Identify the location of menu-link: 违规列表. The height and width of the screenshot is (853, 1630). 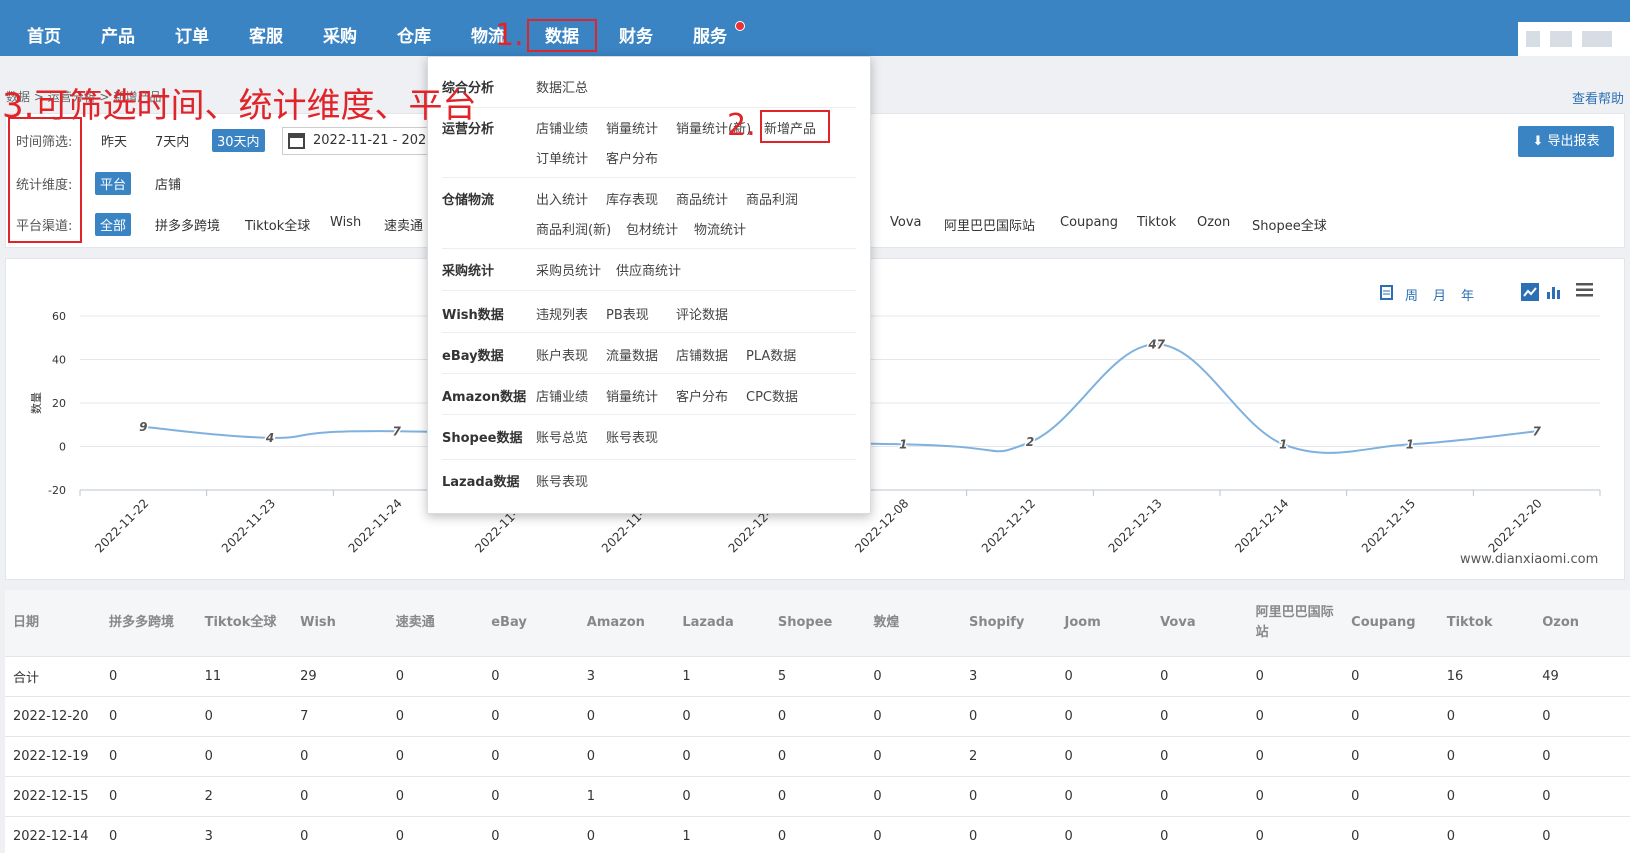
(562, 313).